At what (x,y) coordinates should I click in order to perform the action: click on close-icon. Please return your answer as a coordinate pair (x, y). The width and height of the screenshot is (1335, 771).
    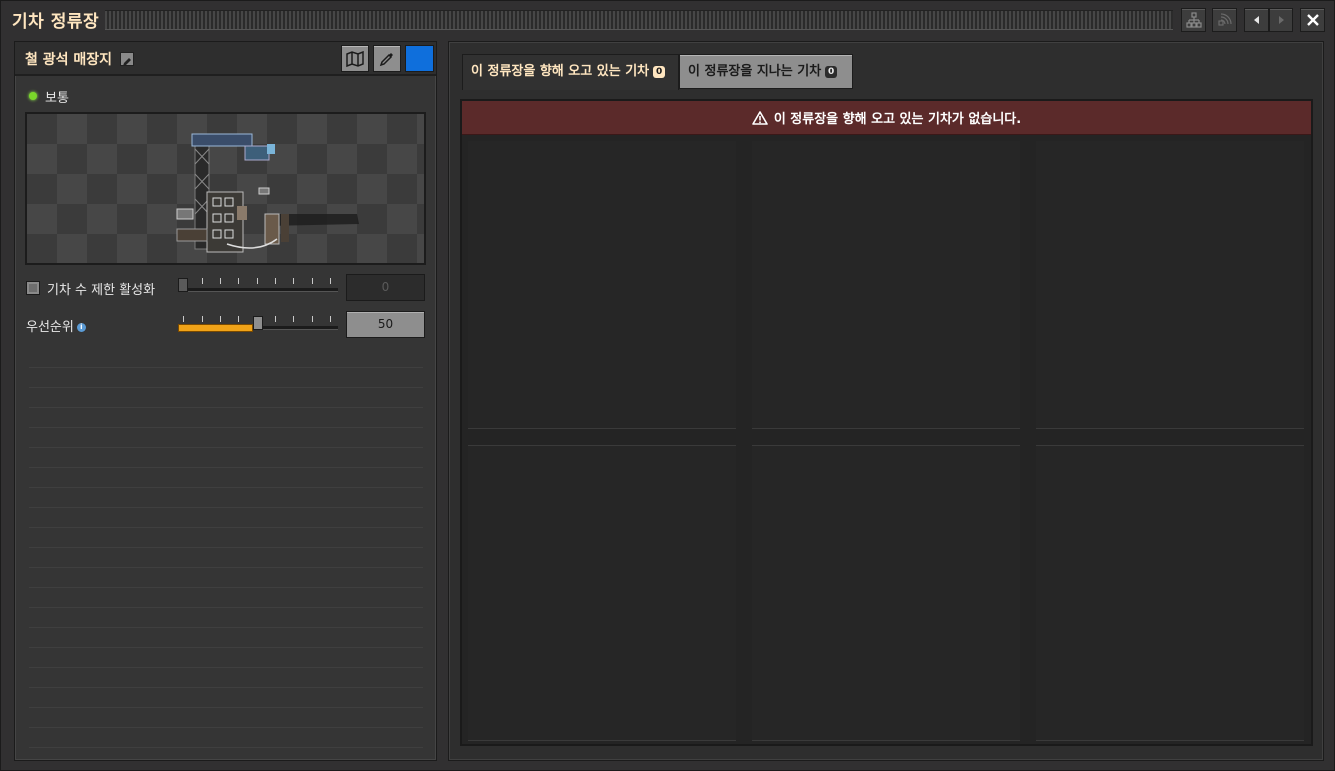
    Looking at the image, I should click on (1312, 20).